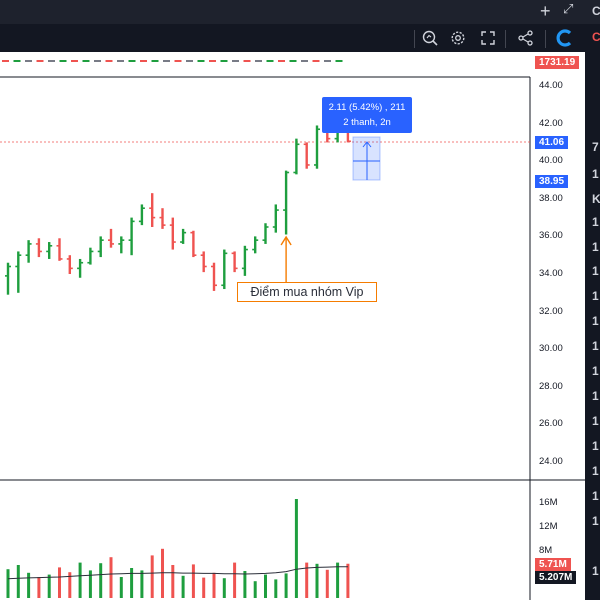 The width and height of the screenshot is (600, 600). Describe the element at coordinates (551, 198) in the screenshot. I see `price-axis-label: 38.00` at that location.